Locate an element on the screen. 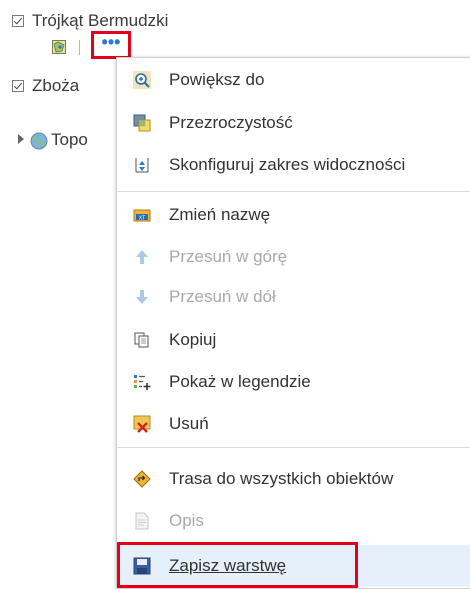 This screenshot has width=470, height=589. layer-row-zboza: Zboża is located at coordinates (45, 86).